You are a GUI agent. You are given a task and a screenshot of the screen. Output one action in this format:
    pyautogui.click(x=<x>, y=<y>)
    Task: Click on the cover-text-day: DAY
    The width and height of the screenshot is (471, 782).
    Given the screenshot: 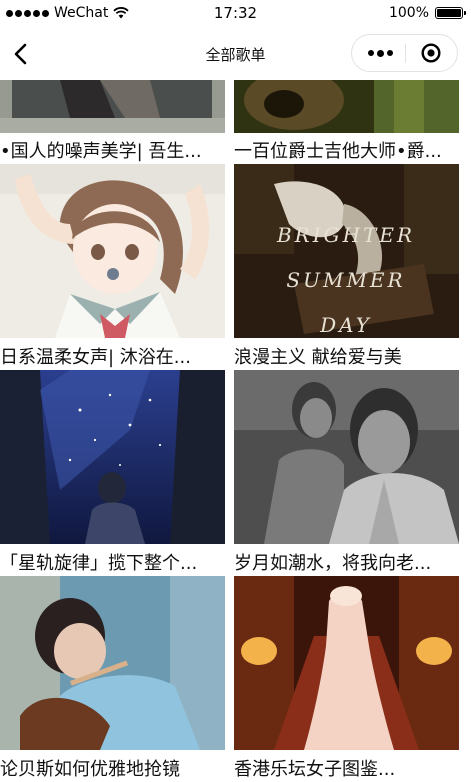 What is the action you would take?
    pyautogui.click(x=345, y=325)
    